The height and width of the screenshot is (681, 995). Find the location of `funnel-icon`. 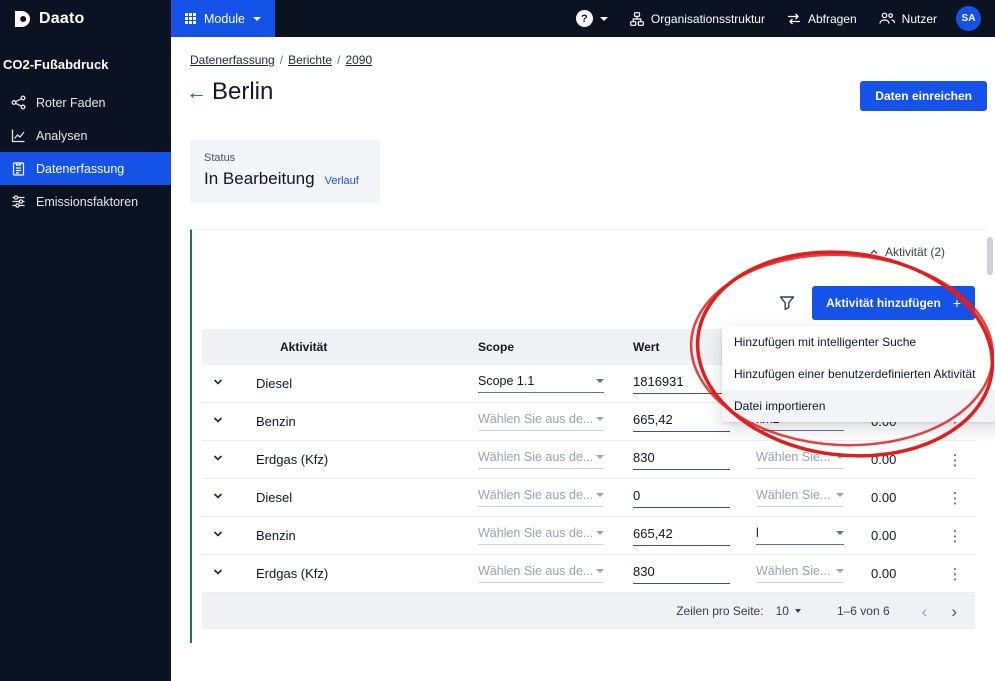

funnel-icon is located at coordinates (787, 303).